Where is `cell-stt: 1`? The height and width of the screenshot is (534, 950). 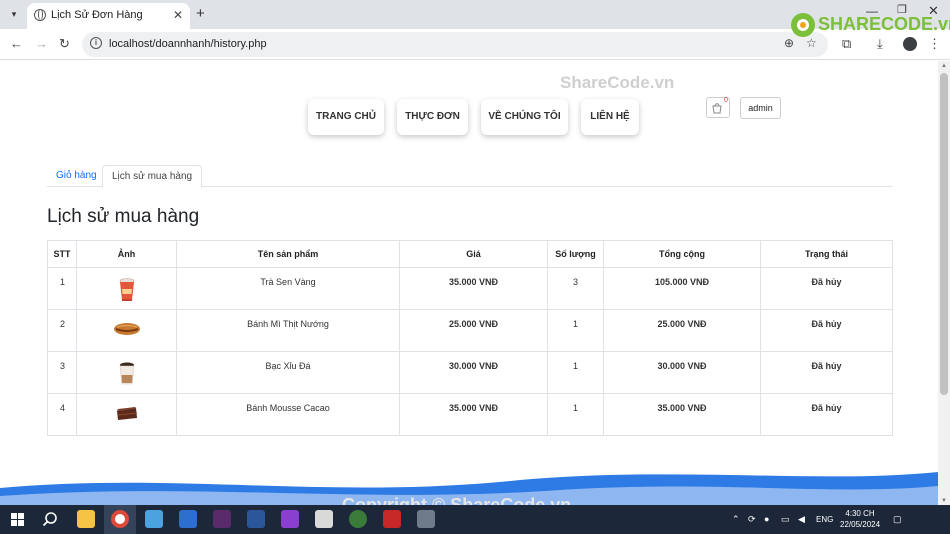
cell-stt: 1 is located at coordinates (62, 288).